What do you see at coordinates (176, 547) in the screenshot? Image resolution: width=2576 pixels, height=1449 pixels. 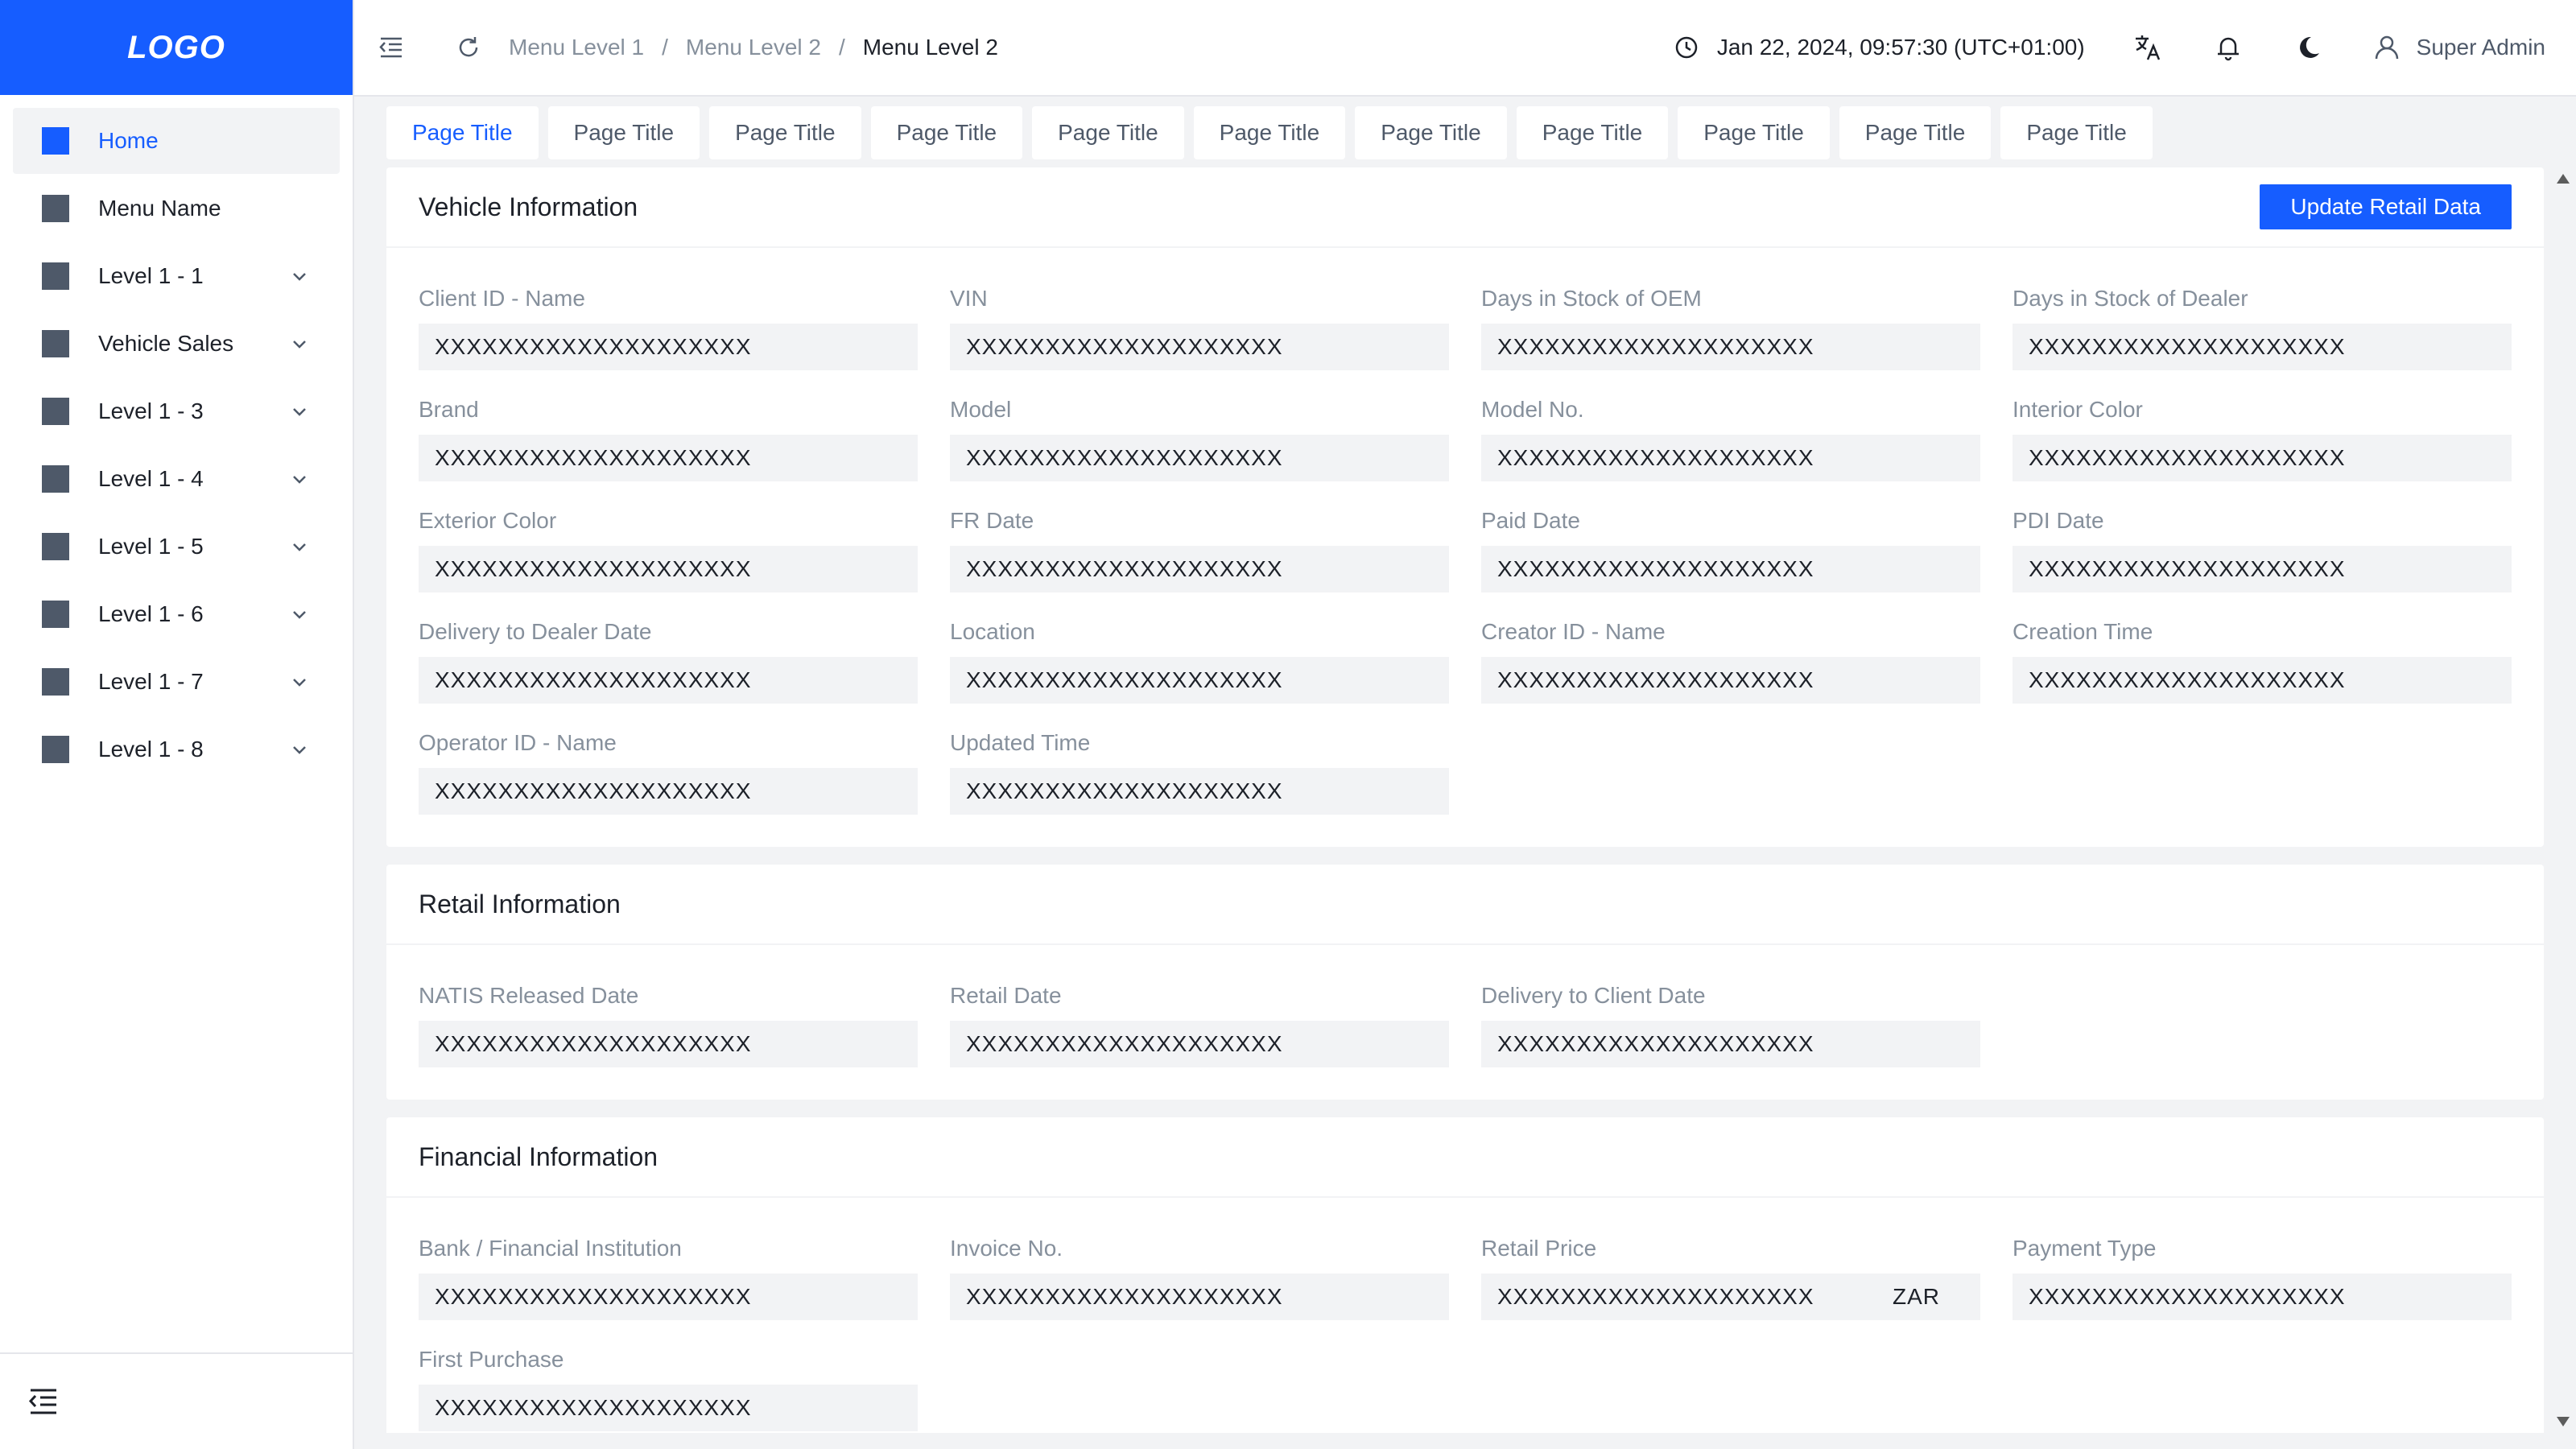 I see `sidebar-item-level-1-5: Level 1 - 5` at bounding box center [176, 547].